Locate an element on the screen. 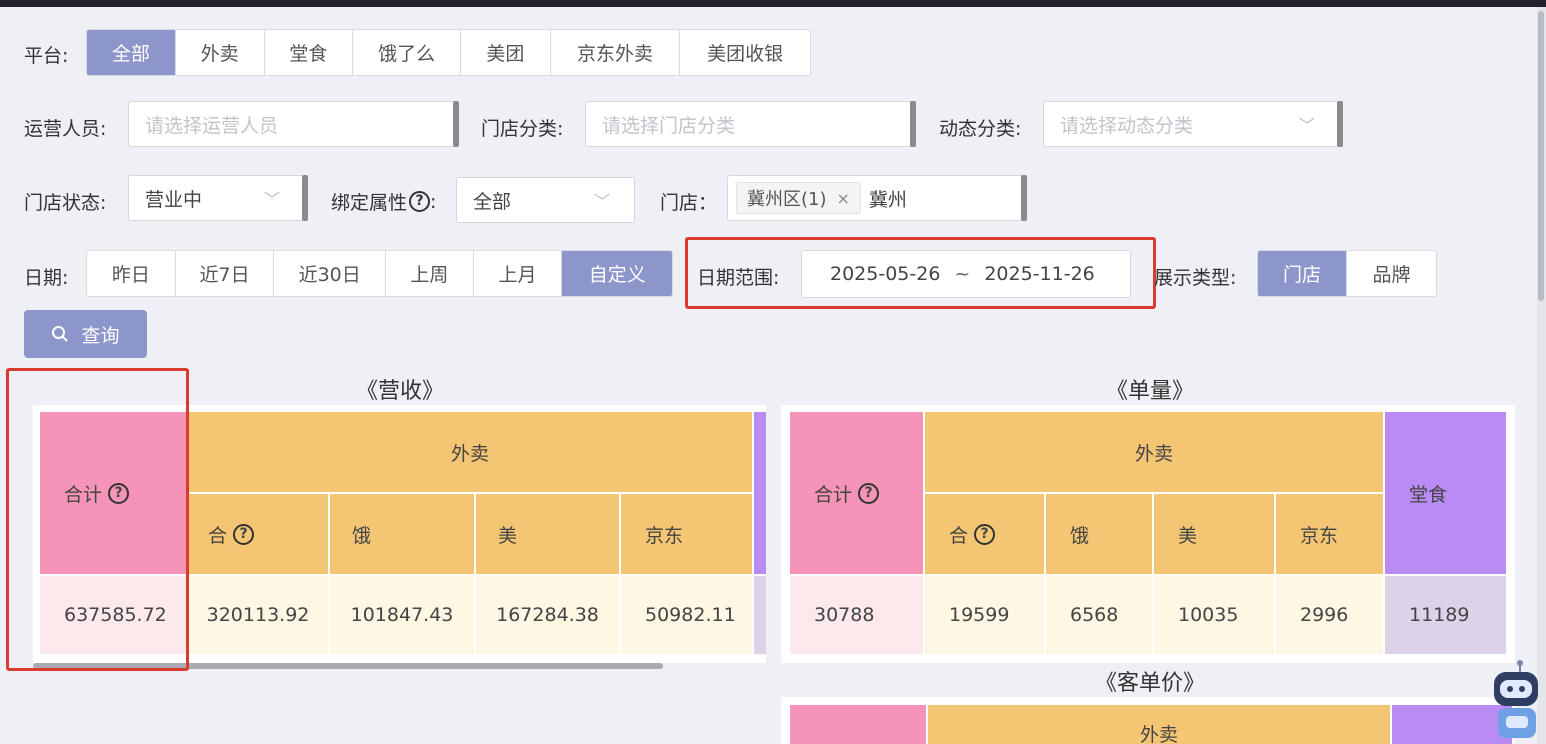  orders-title: 《单量》 is located at coordinates (1149, 391).